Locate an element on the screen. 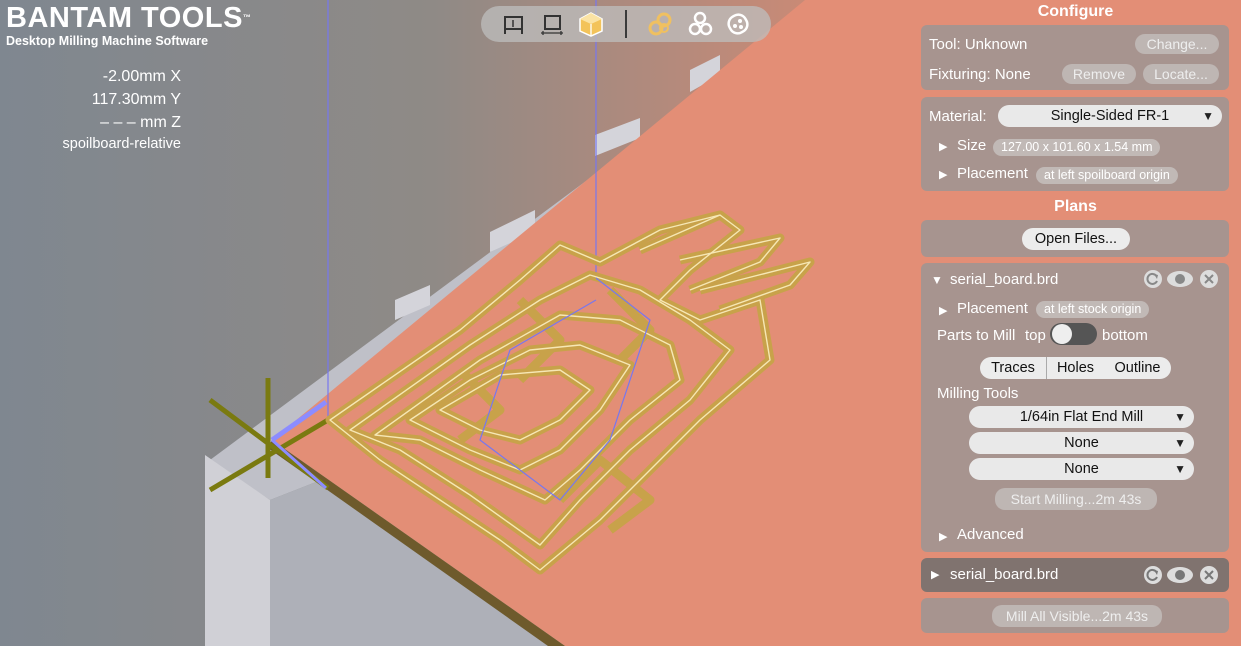 The width and height of the screenshot is (1241, 646). expand-plan-icon: ▶ is located at coordinates (935, 574).